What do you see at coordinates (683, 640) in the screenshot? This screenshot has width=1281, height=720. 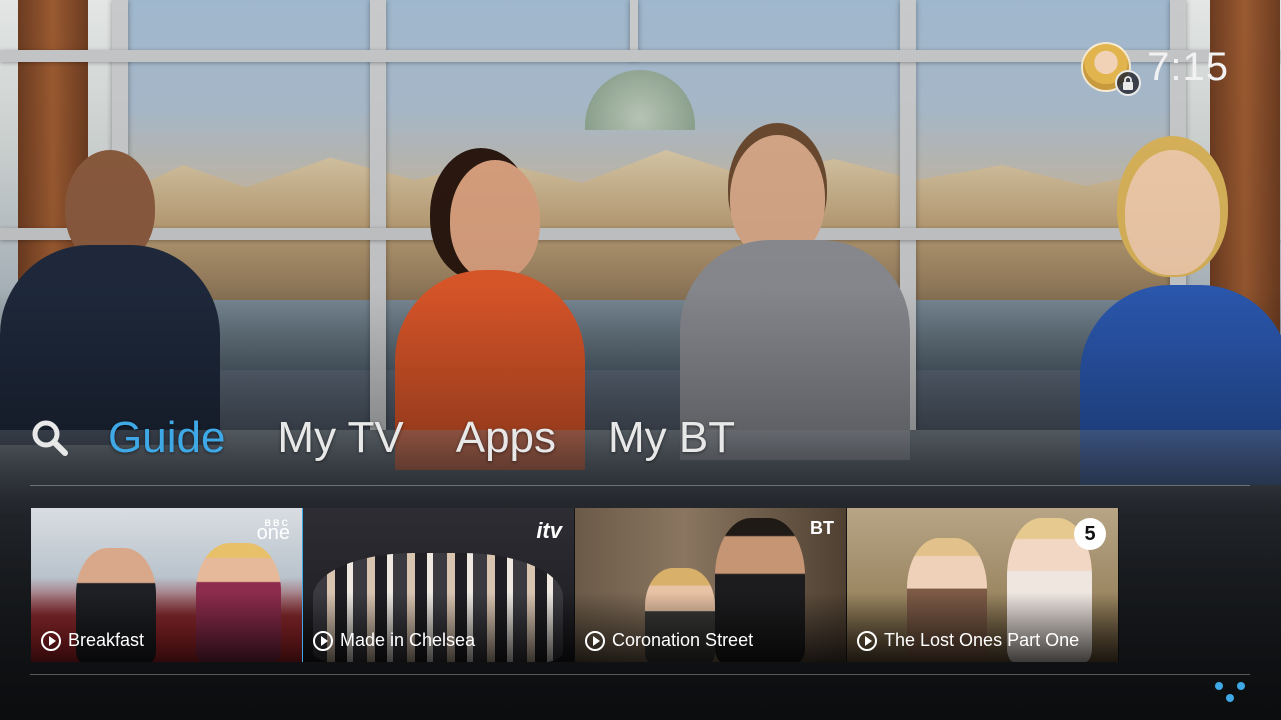 I see `tile-title: Coronation Street` at bounding box center [683, 640].